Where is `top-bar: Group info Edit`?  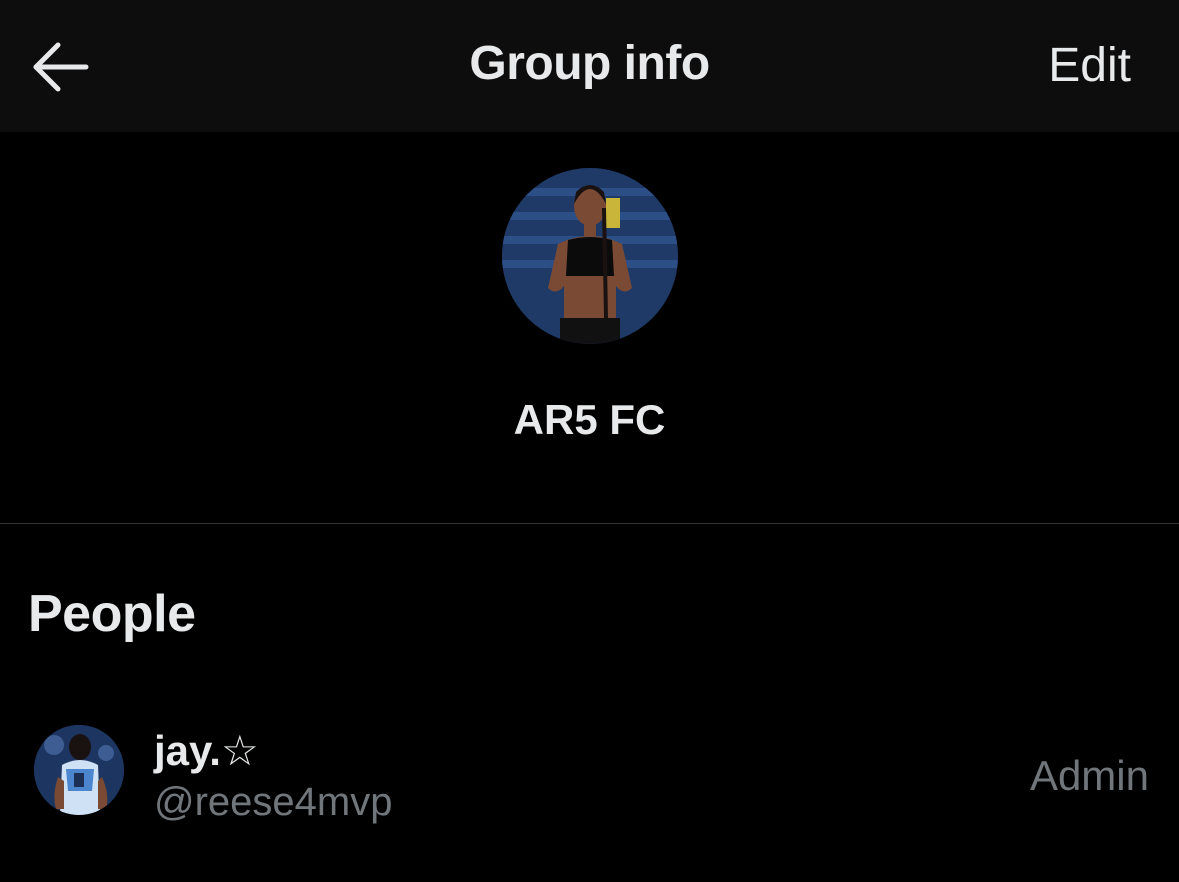
top-bar: Group info Edit is located at coordinates (589, 66).